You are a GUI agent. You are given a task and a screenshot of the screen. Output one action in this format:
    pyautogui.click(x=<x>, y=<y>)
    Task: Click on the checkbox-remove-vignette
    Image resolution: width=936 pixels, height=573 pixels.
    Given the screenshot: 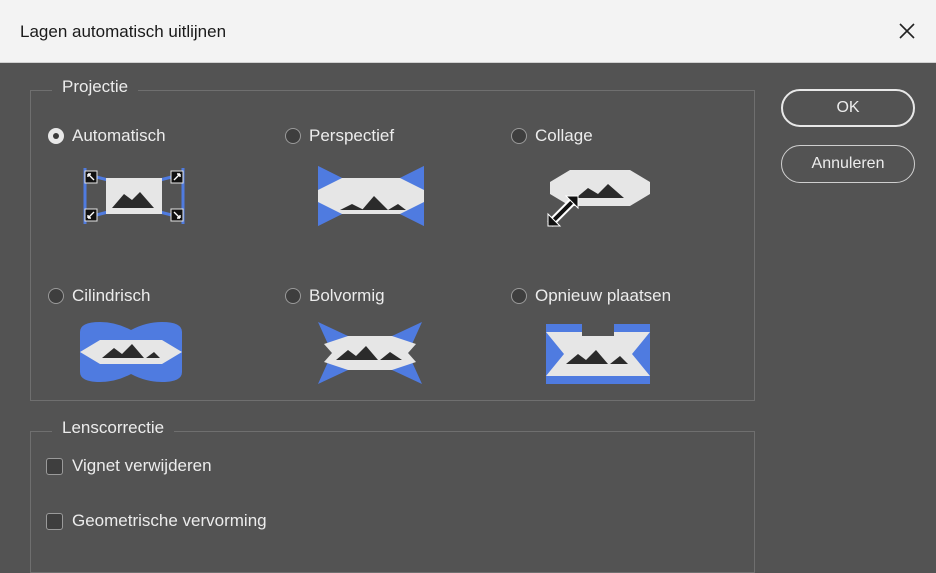 What is the action you would take?
    pyautogui.click(x=54, y=466)
    